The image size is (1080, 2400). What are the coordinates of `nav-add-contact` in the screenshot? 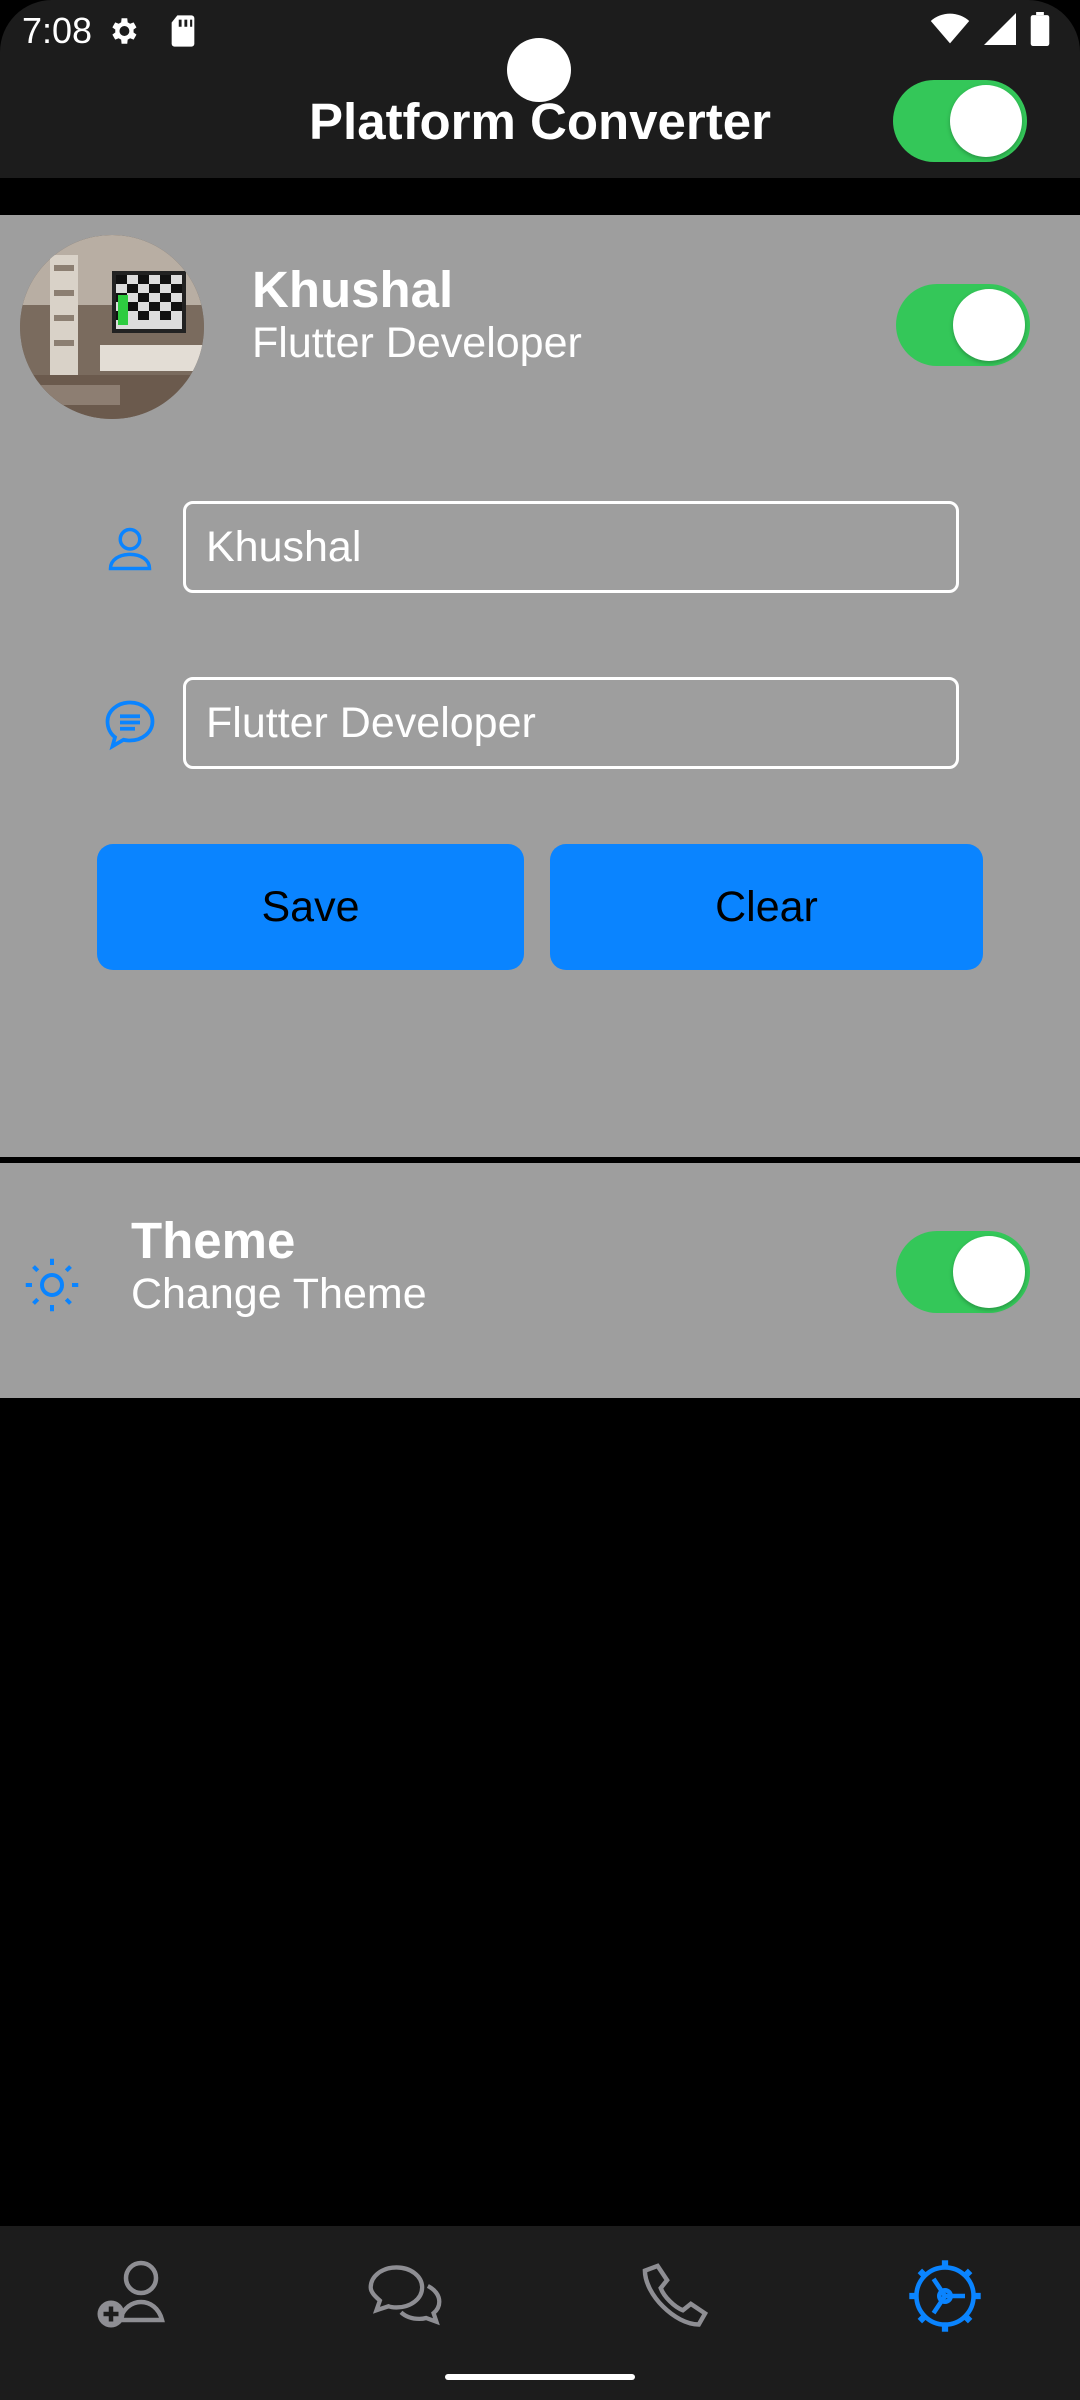 It's located at (135, 2298).